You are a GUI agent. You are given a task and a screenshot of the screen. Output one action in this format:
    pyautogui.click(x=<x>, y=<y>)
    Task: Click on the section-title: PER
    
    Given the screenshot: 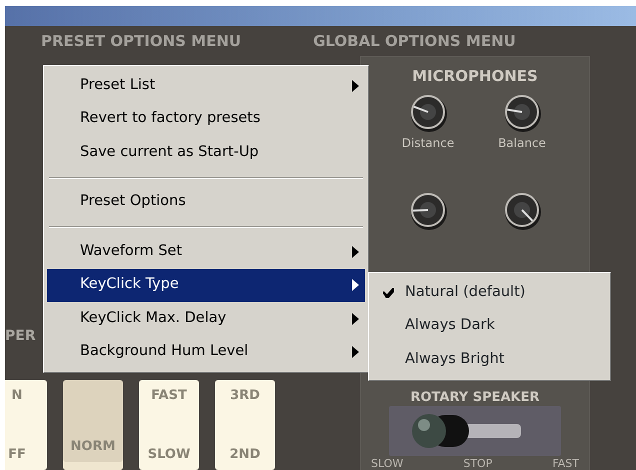 What is the action you would take?
    pyautogui.click(x=20, y=336)
    